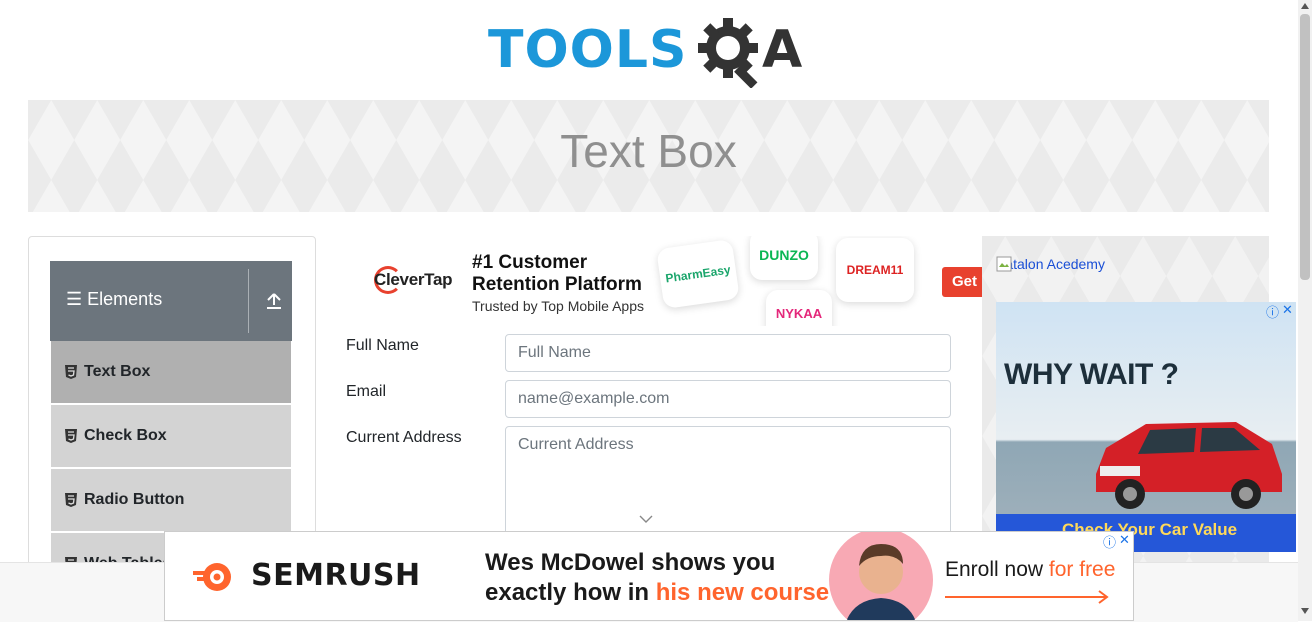 The height and width of the screenshot is (622, 1312). I want to click on sidebar-item-label: Check Box, so click(125, 435).